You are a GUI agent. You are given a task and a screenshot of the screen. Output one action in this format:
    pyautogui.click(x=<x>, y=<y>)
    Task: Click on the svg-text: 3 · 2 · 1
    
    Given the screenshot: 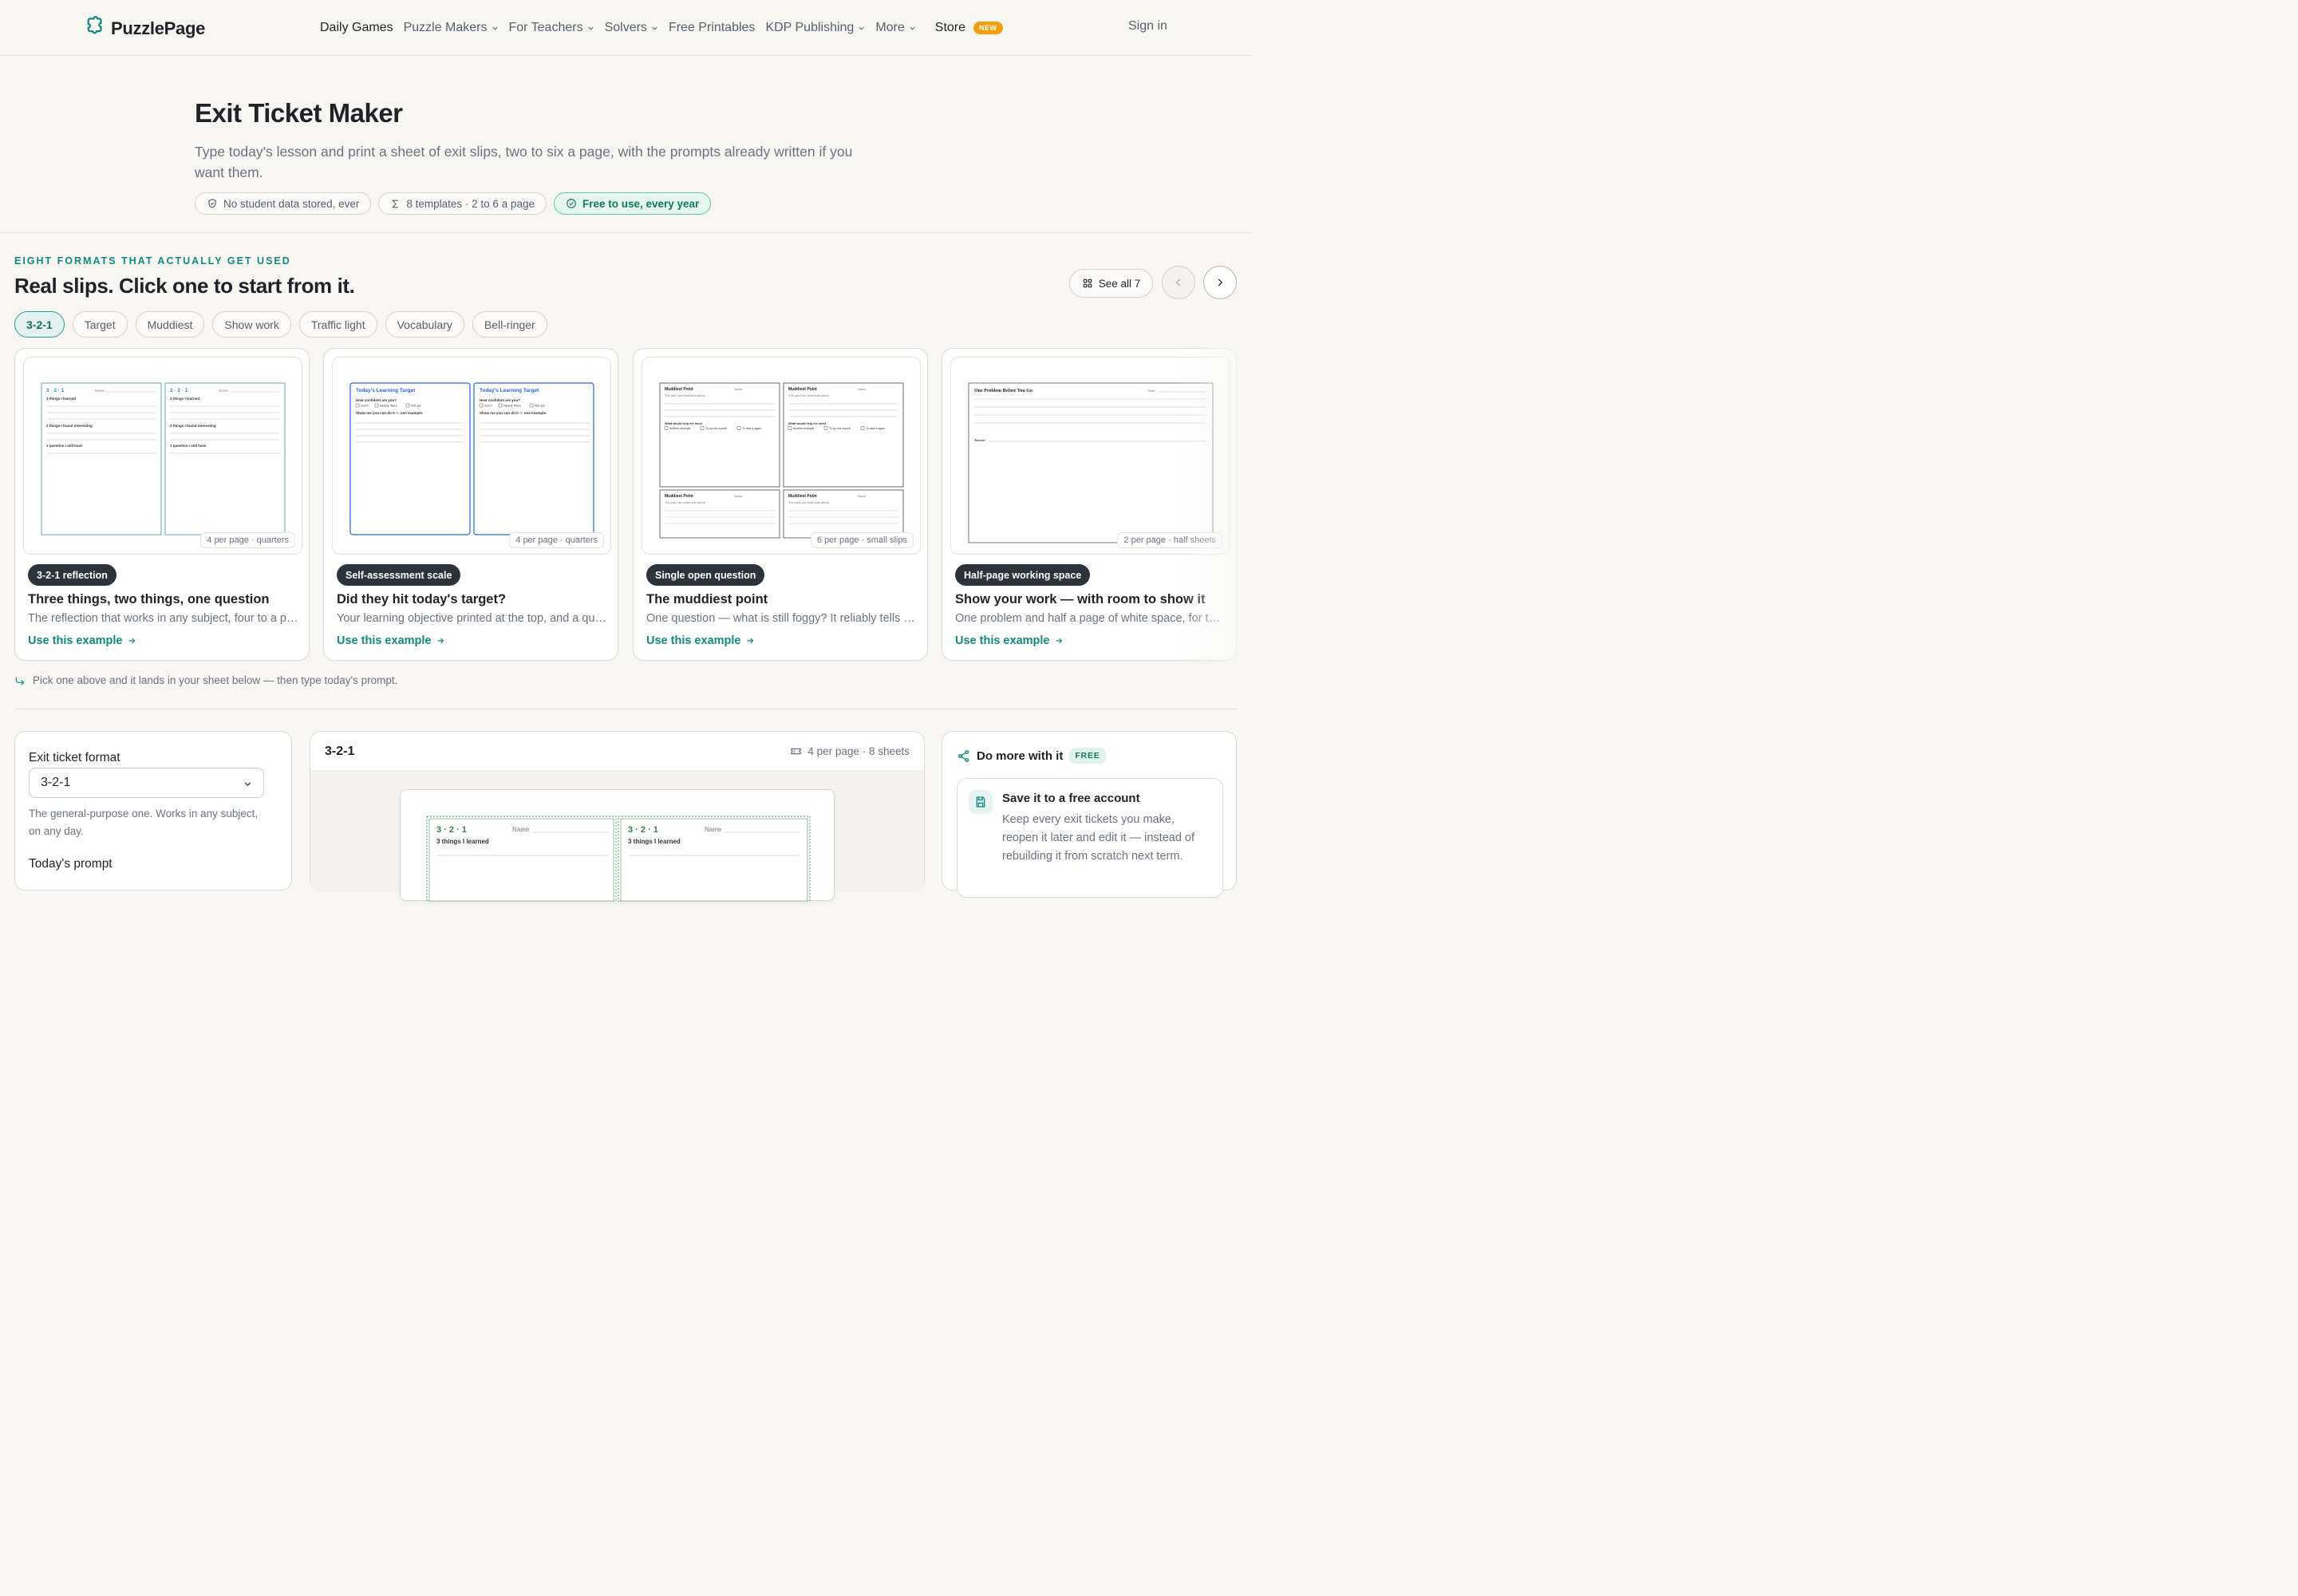 What is the action you would take?
    pyautogui.click(x=179, y=390)
    